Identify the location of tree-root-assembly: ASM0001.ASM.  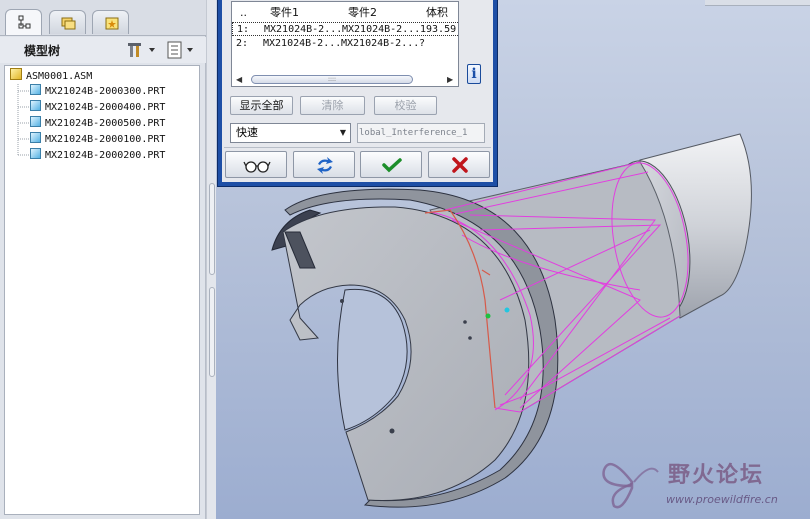
(51, 76).